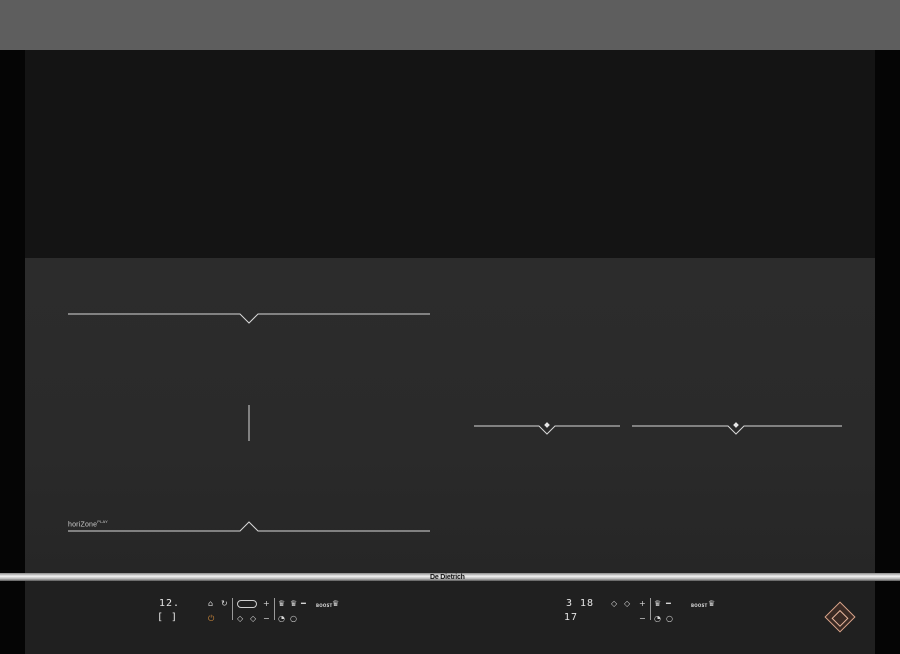 The width and height of the screenshot is (900, 654). I want to click on lock-icon: ⌂, so click(210, 604).